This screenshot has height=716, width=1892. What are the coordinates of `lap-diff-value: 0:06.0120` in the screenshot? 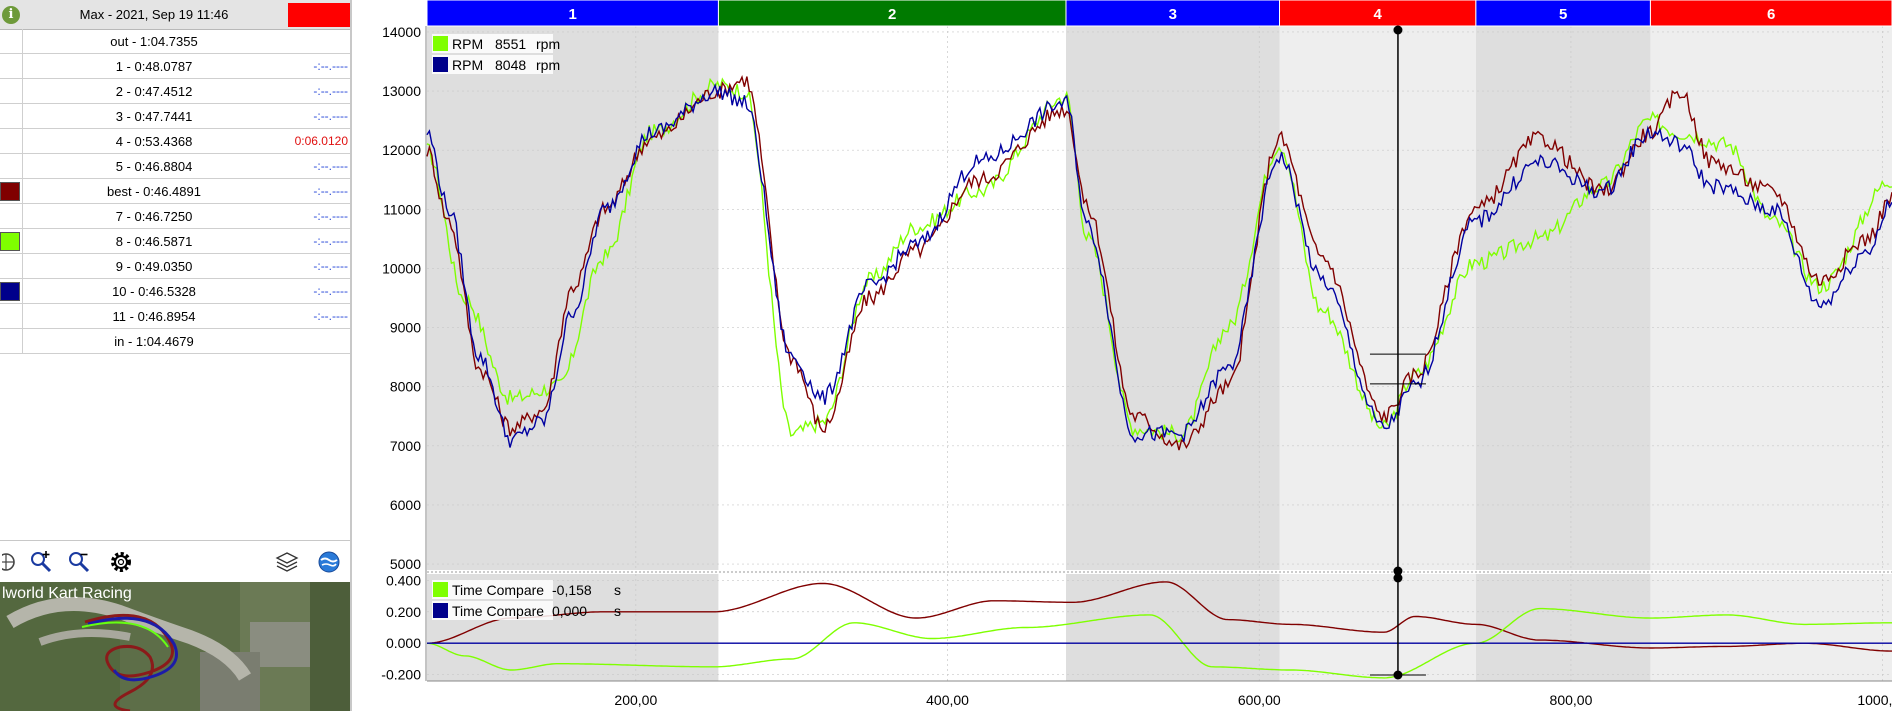 It's located at (321, 141).